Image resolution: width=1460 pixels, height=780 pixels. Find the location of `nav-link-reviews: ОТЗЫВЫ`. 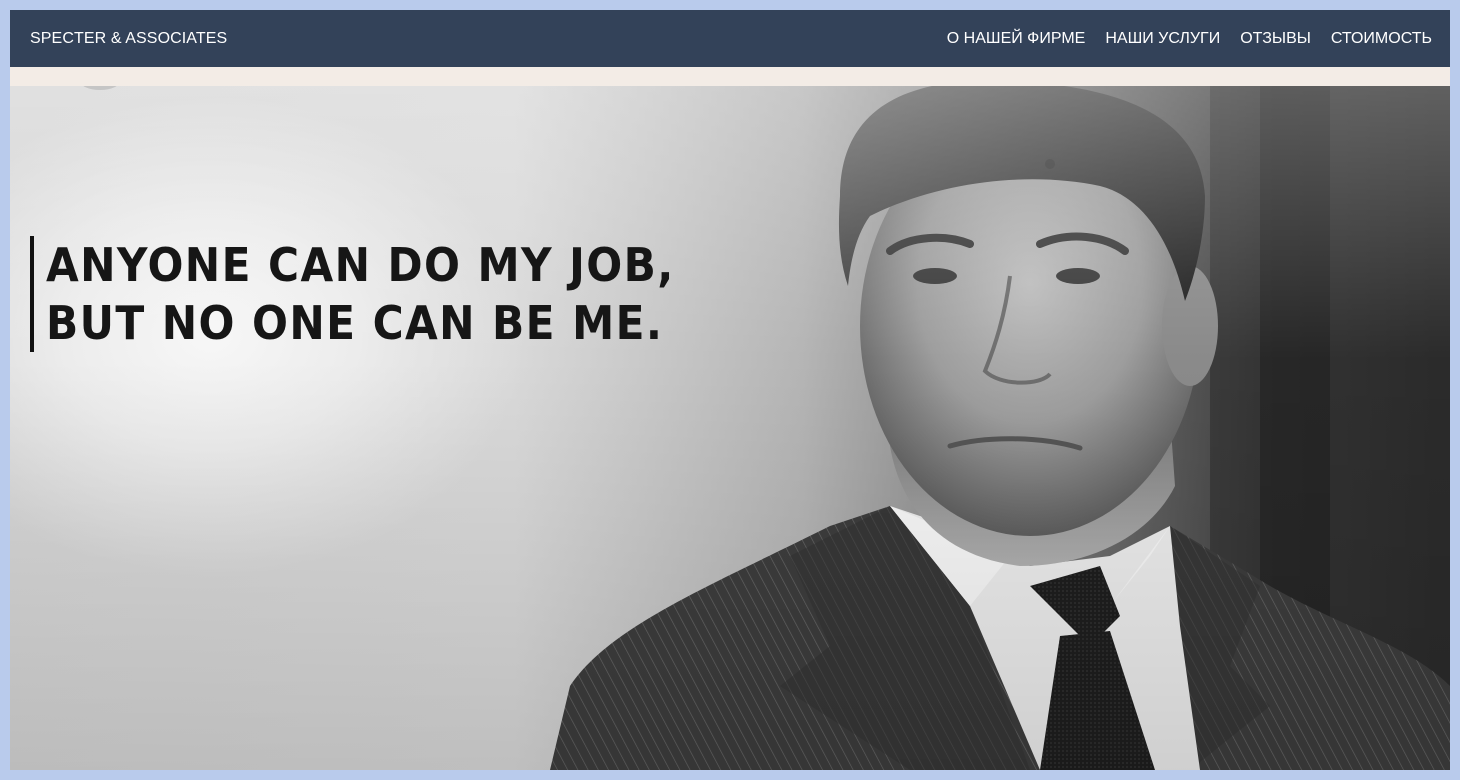

nav-link-reviews: ОТЗЫВЫ is located at coordinates (1275, 39).